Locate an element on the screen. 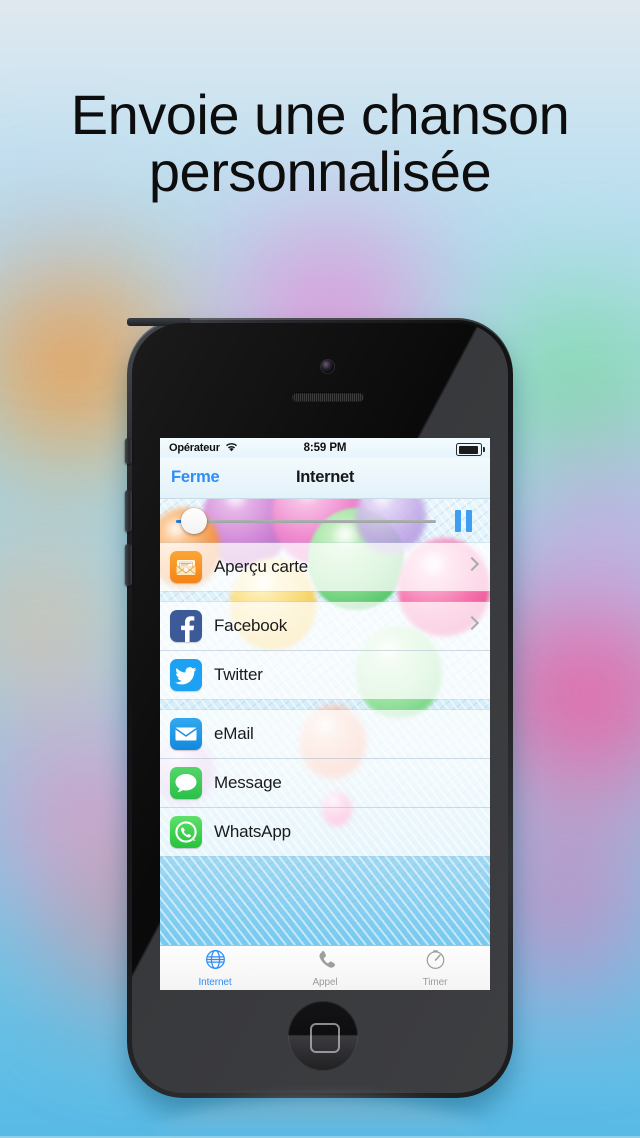 Image resolution: width=640 pixels, height=1138 pixels. earpiece-speaker-icon is located at coordinates (328, 396).